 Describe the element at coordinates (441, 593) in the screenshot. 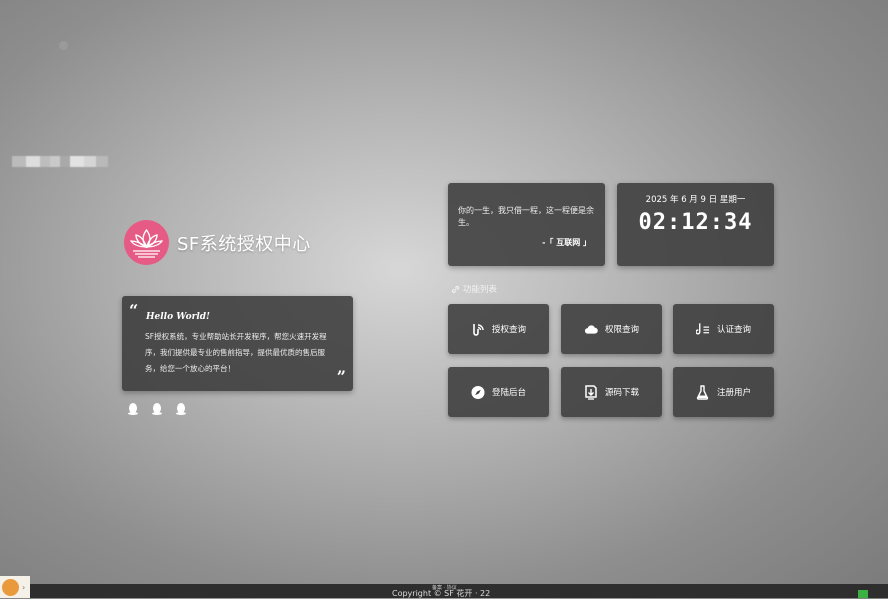

I see `footer-copyright: Copyright © SF 花开 · 22` at that location.